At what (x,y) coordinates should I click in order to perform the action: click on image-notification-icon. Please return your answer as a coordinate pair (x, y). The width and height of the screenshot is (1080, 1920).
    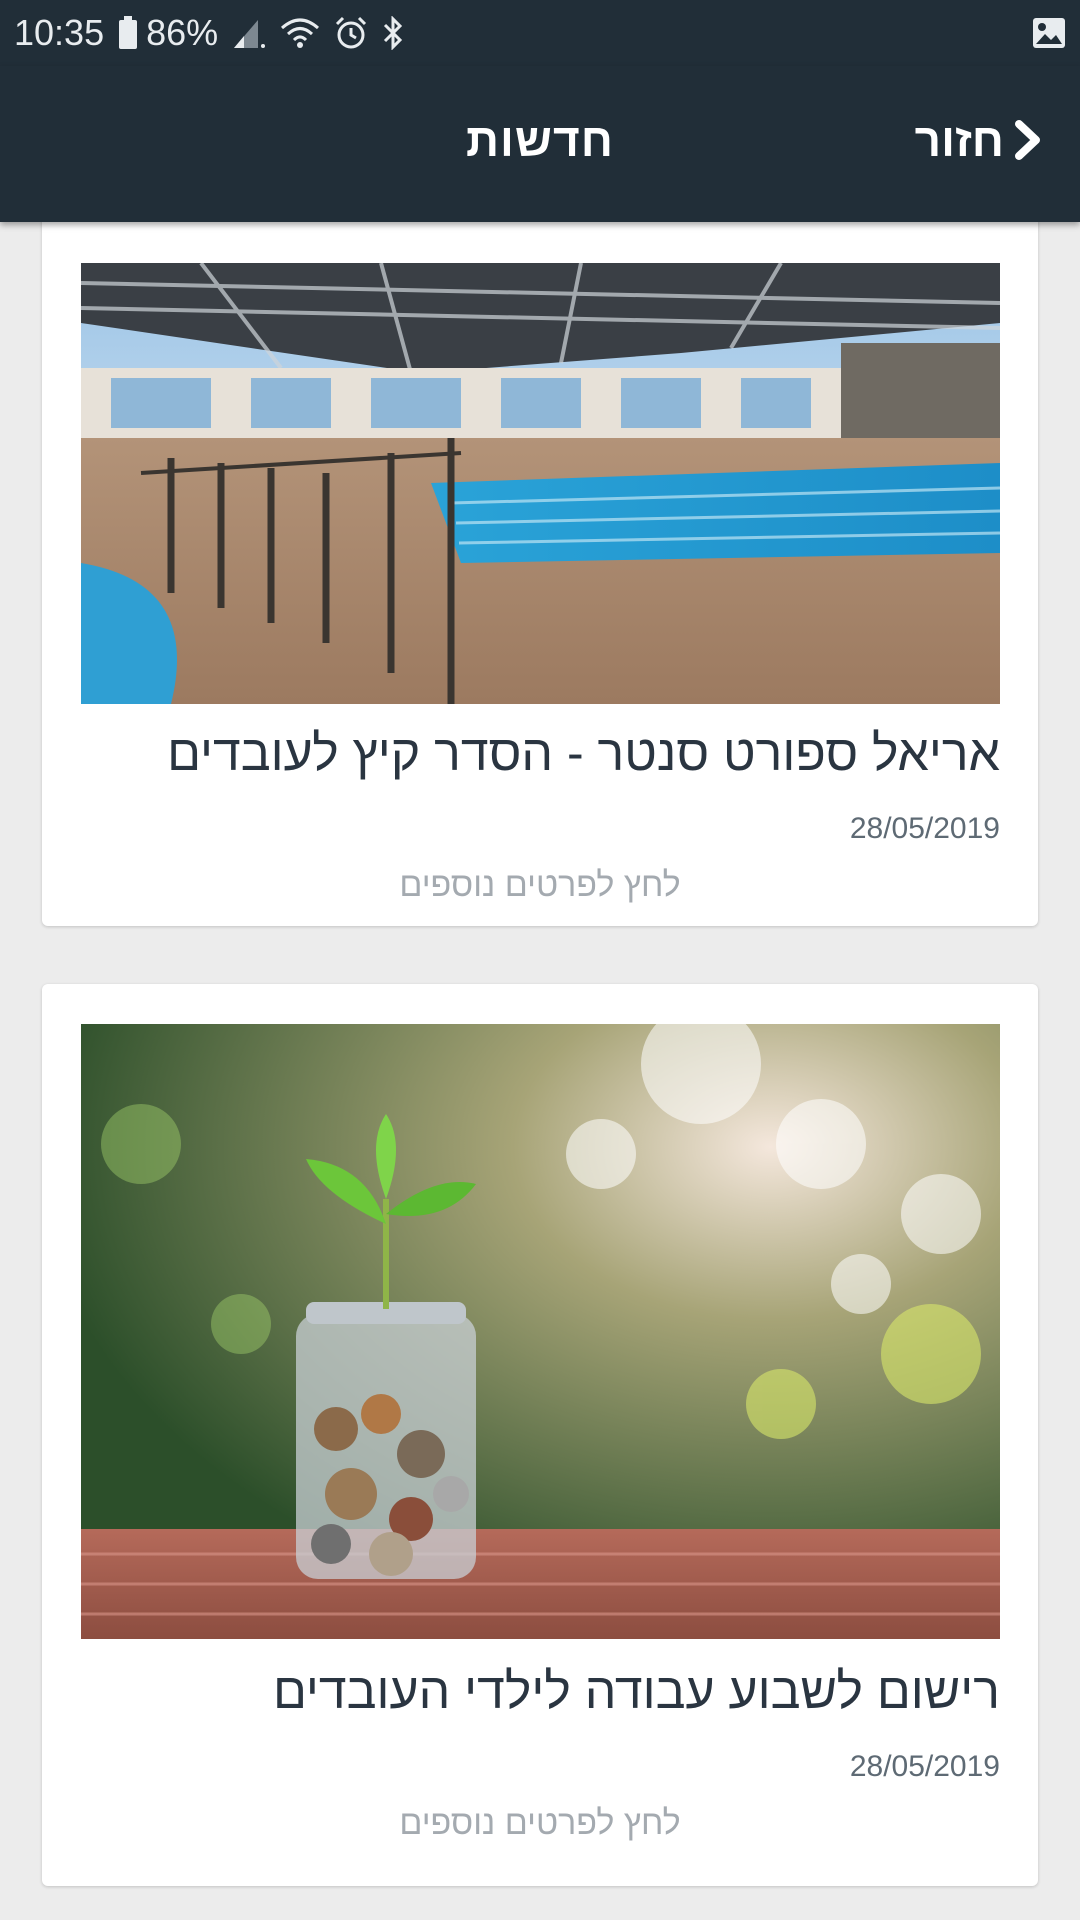
    Looking at the image, I should click on (1049, 33).